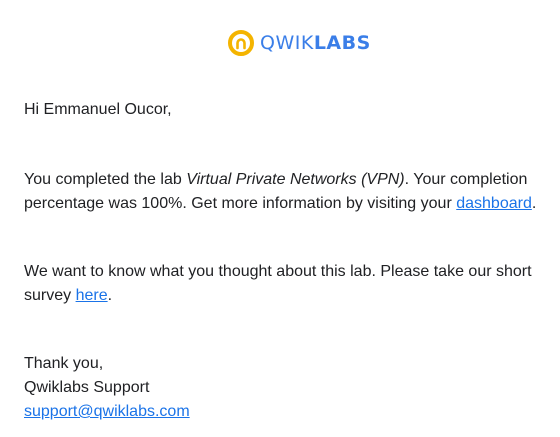 The image size is (560, 437). Describe the element at coordinates (287, 43) in the screenshot. I see `logo-wordmark-light: QWIK` at that location.